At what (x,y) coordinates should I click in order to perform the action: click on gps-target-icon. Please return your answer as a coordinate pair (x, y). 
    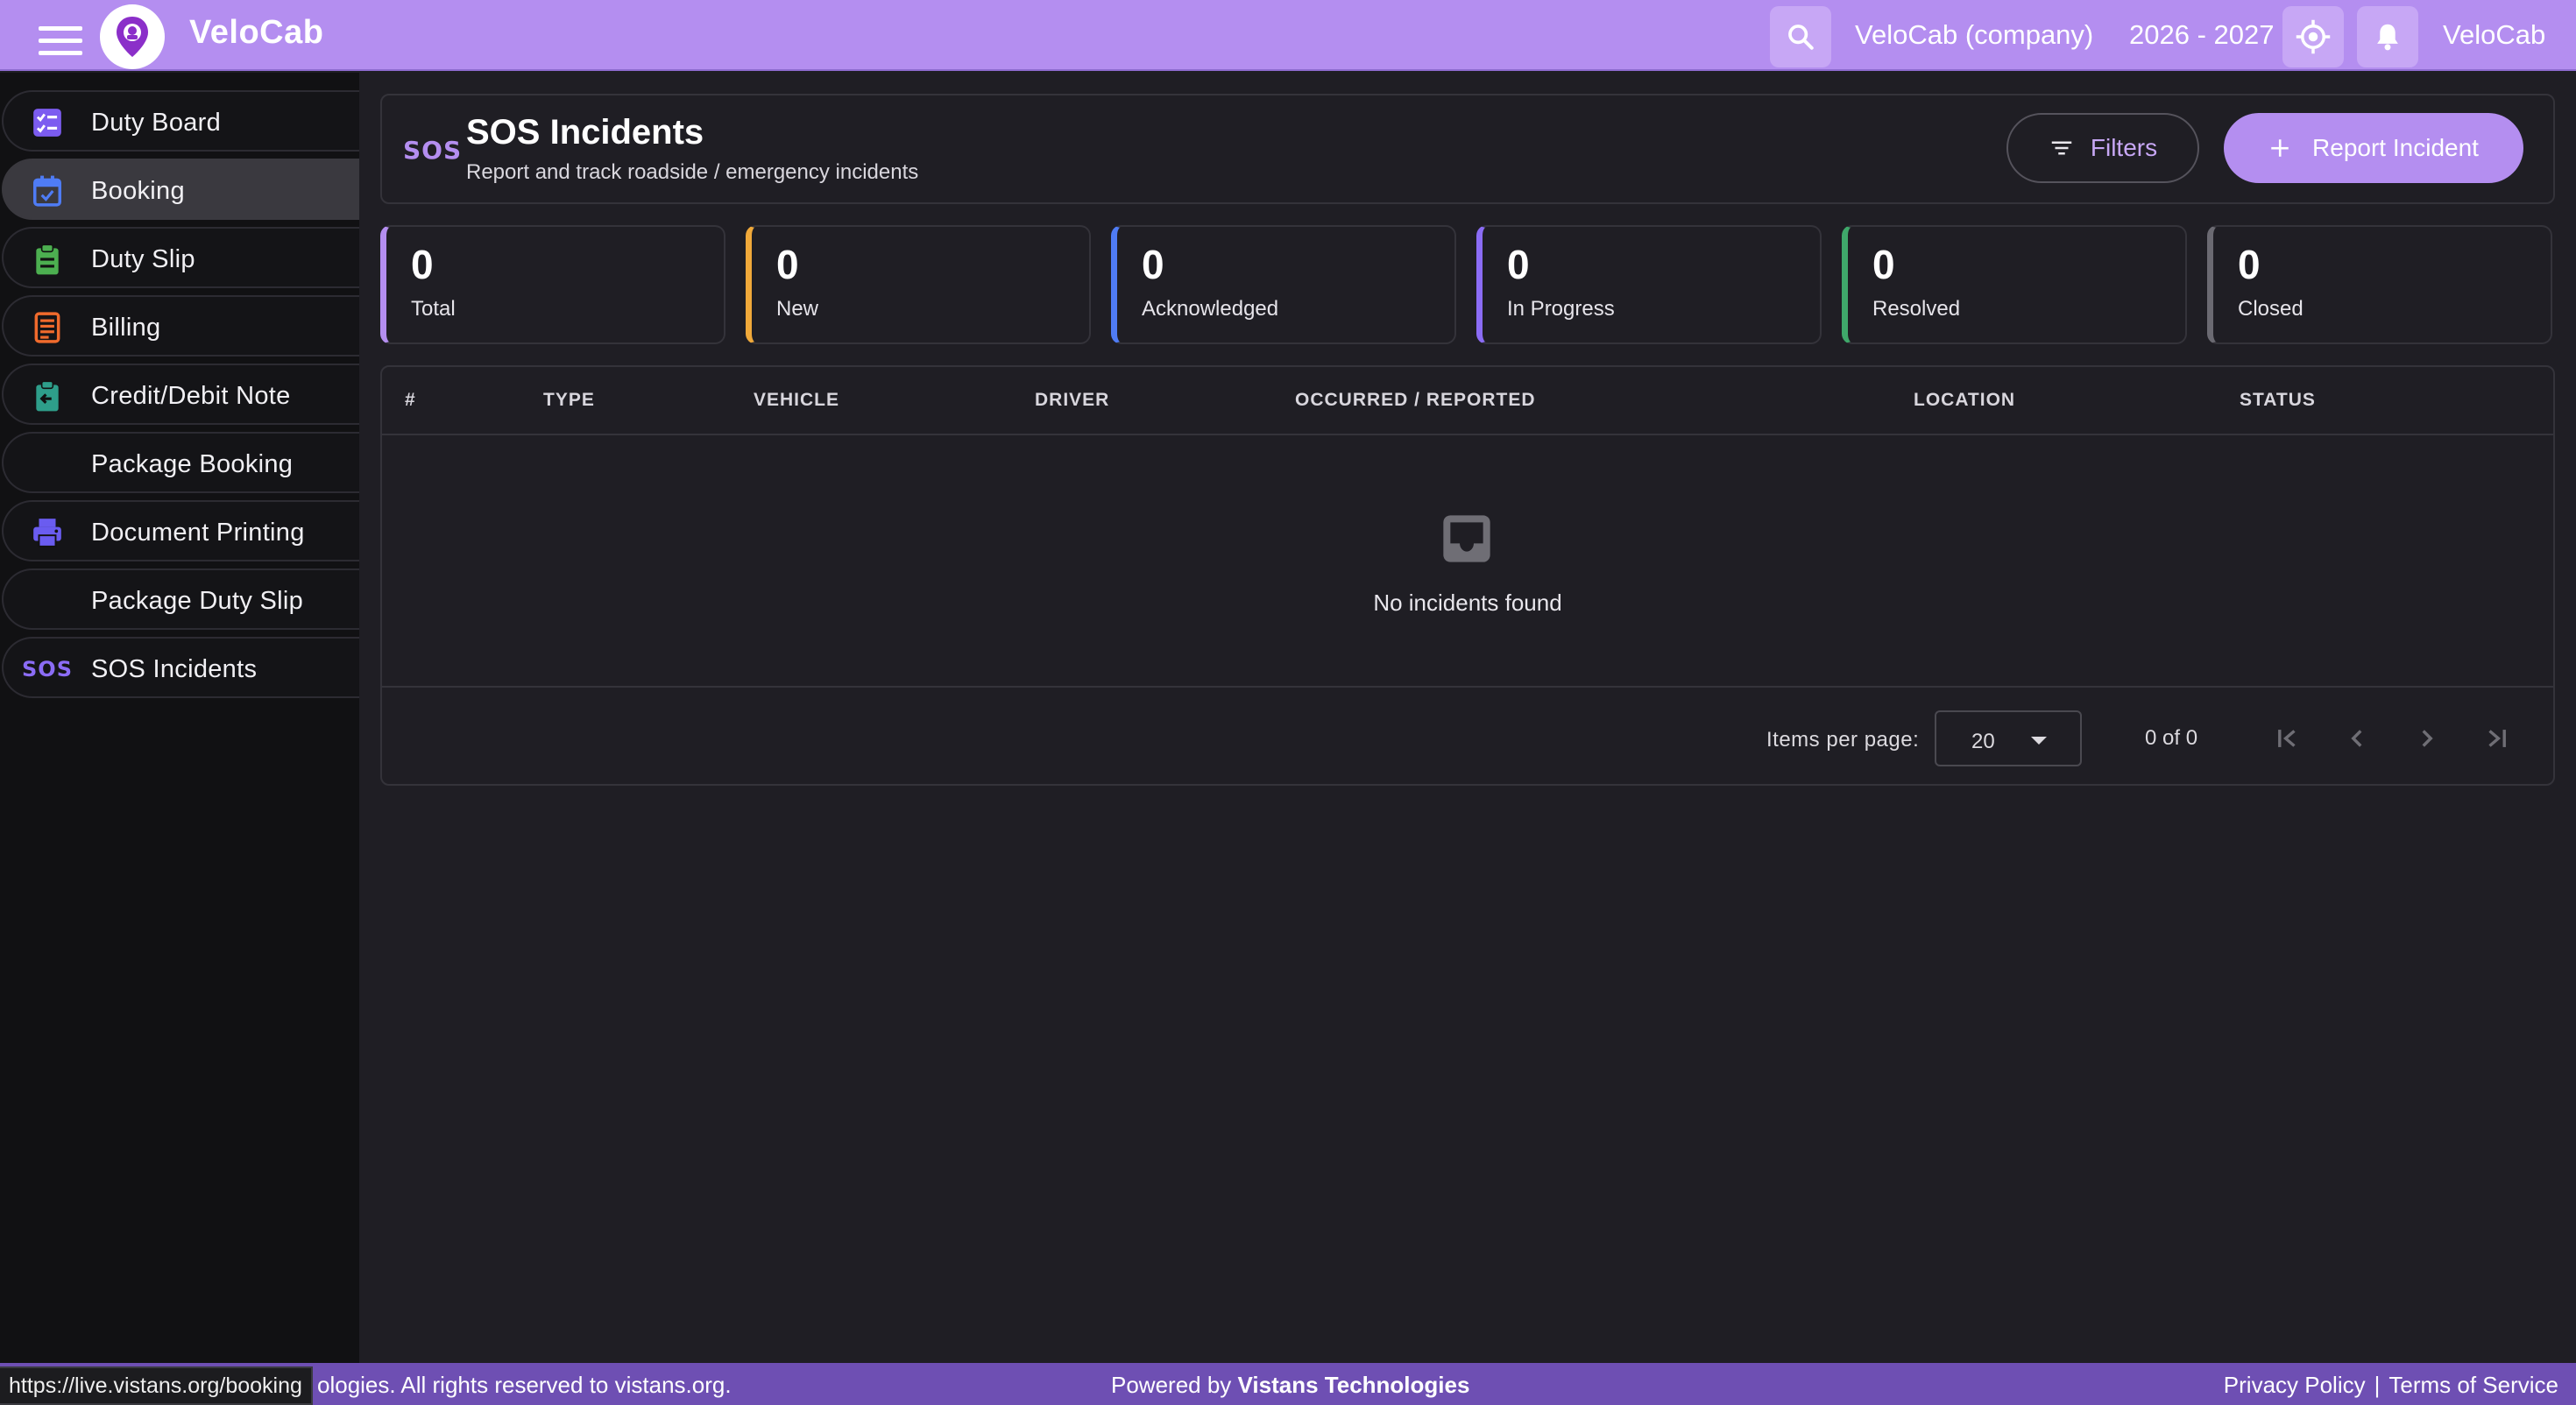
    Looking at the image, I should click on (2313, 36).